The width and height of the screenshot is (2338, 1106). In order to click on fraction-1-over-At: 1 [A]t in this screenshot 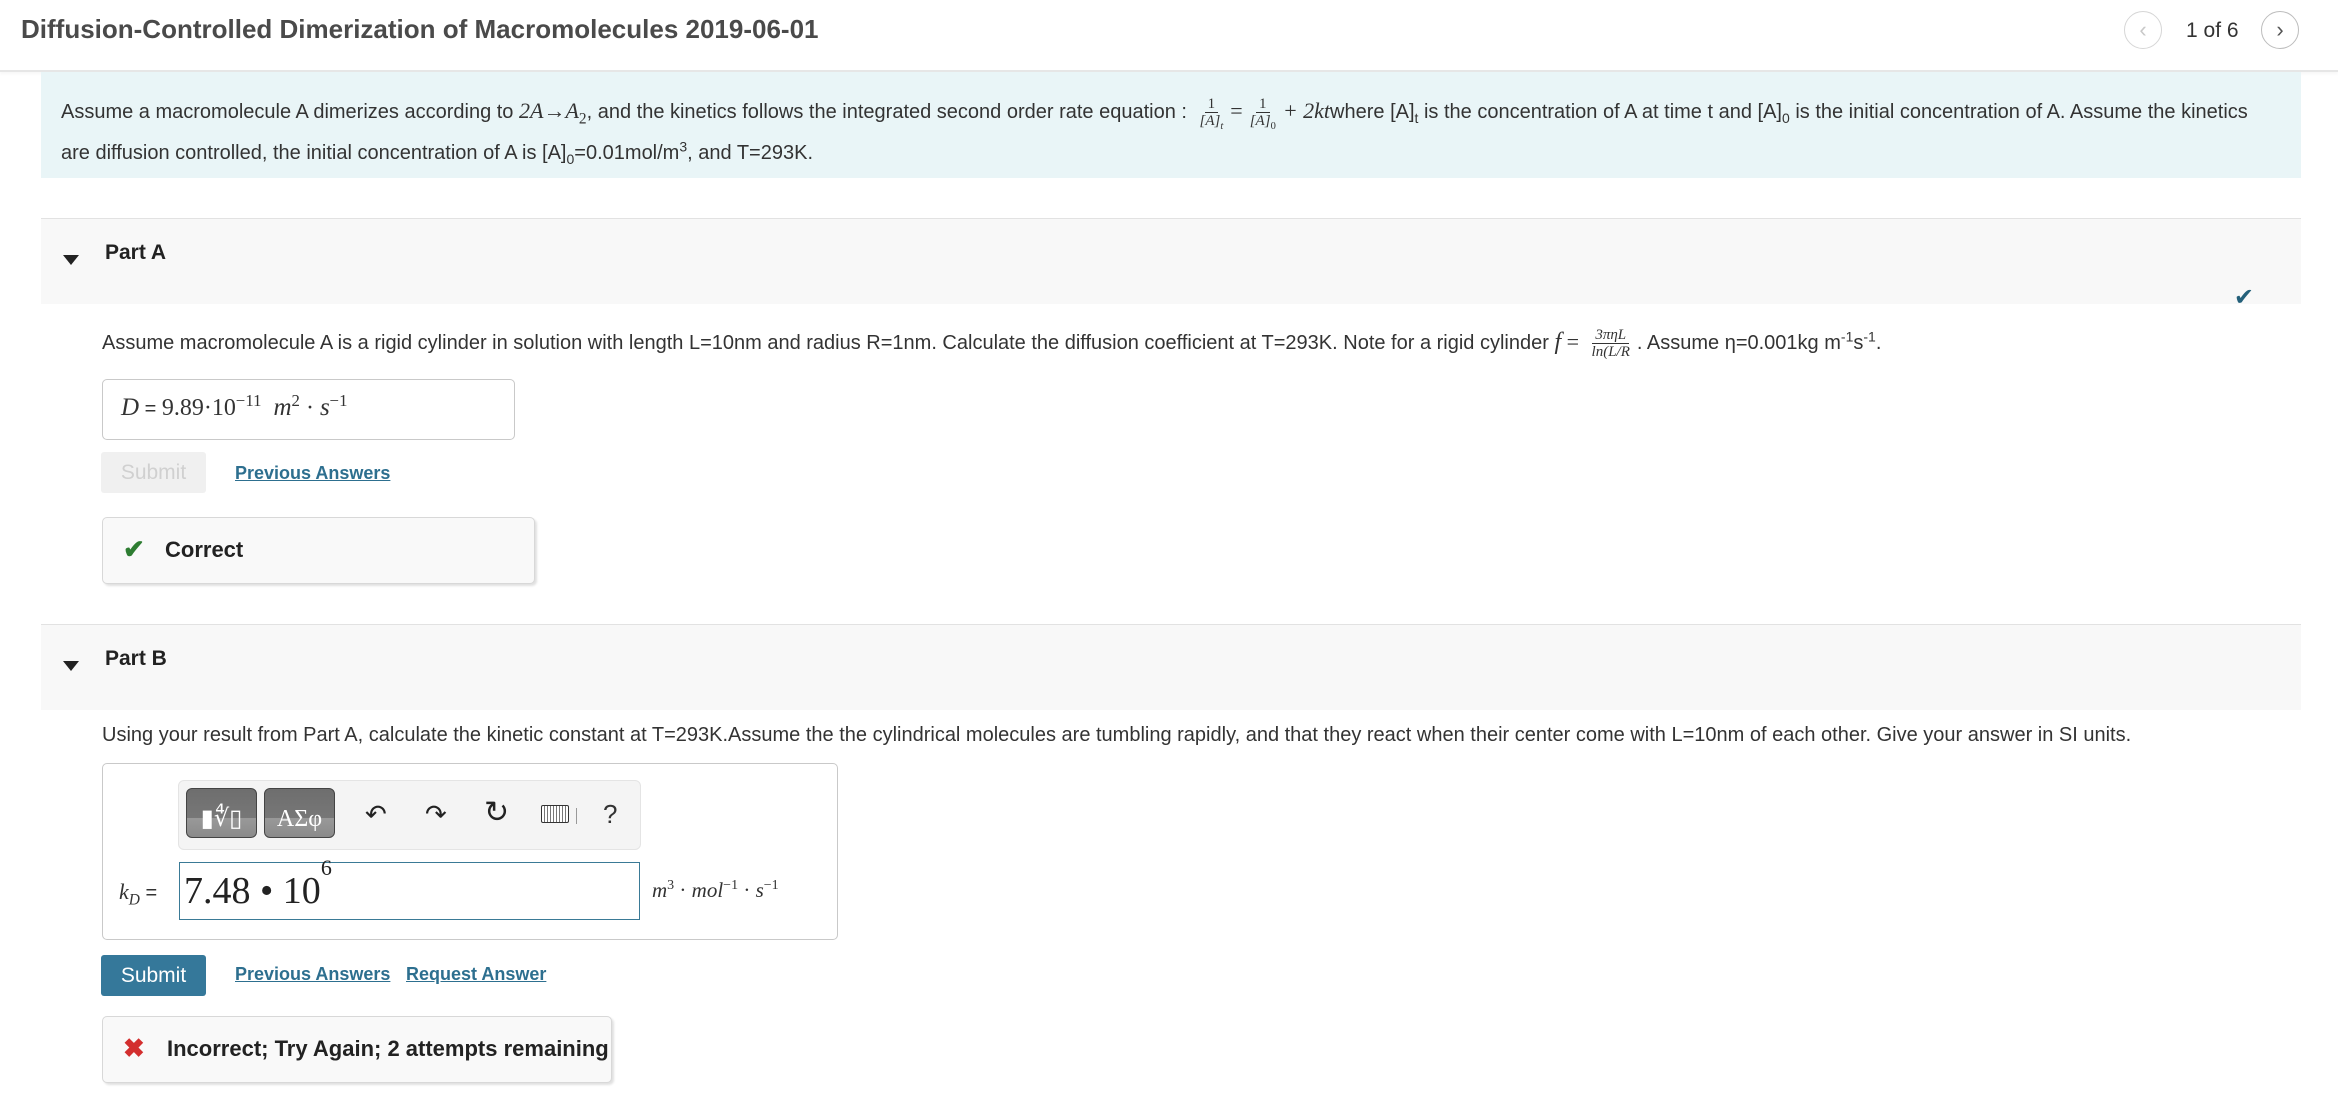, I will do `click(1212, 114)`.